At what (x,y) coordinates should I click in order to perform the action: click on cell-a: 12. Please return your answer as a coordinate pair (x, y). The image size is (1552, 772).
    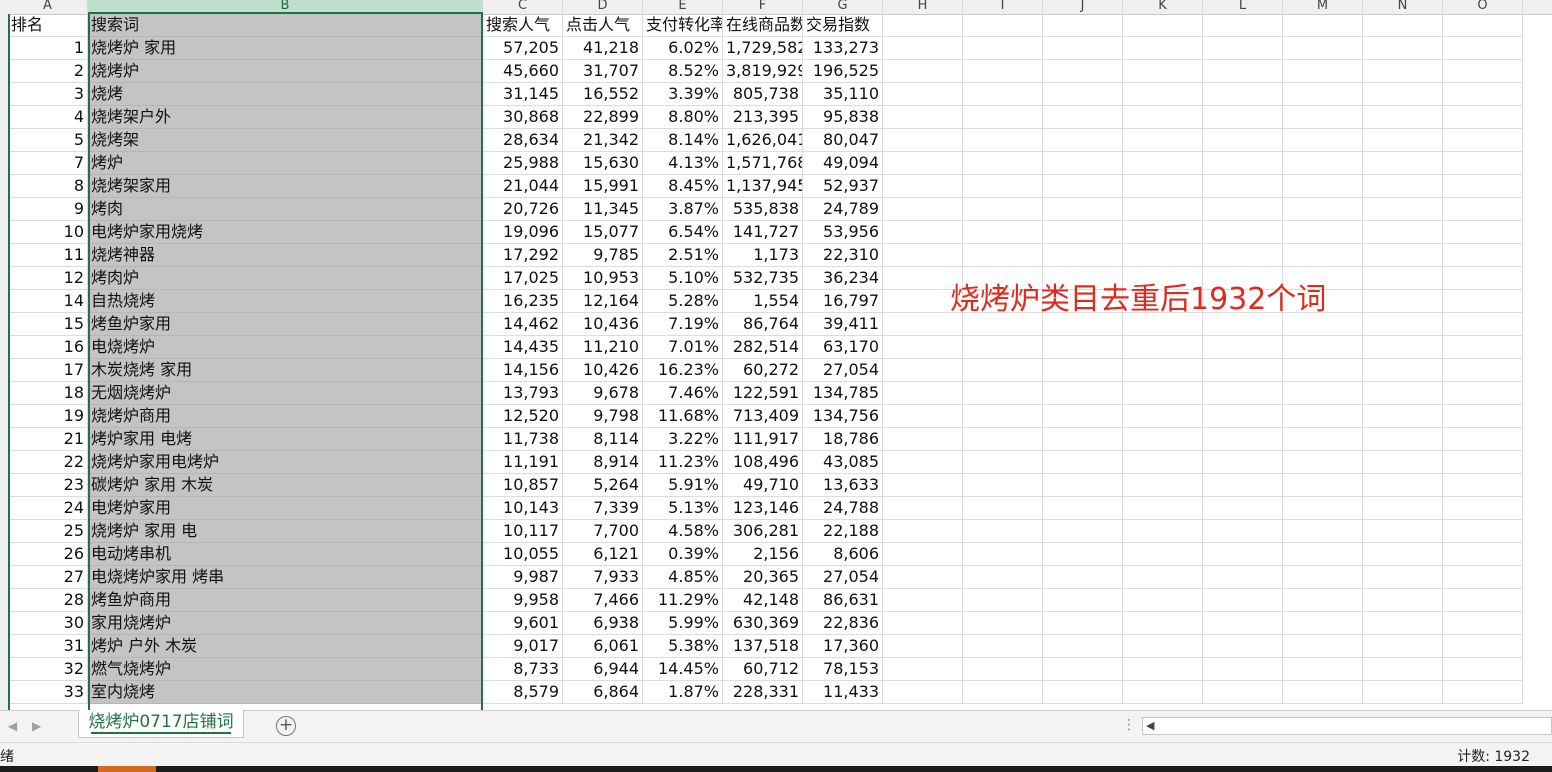
    Looking at the image, I should click on (48, 278).